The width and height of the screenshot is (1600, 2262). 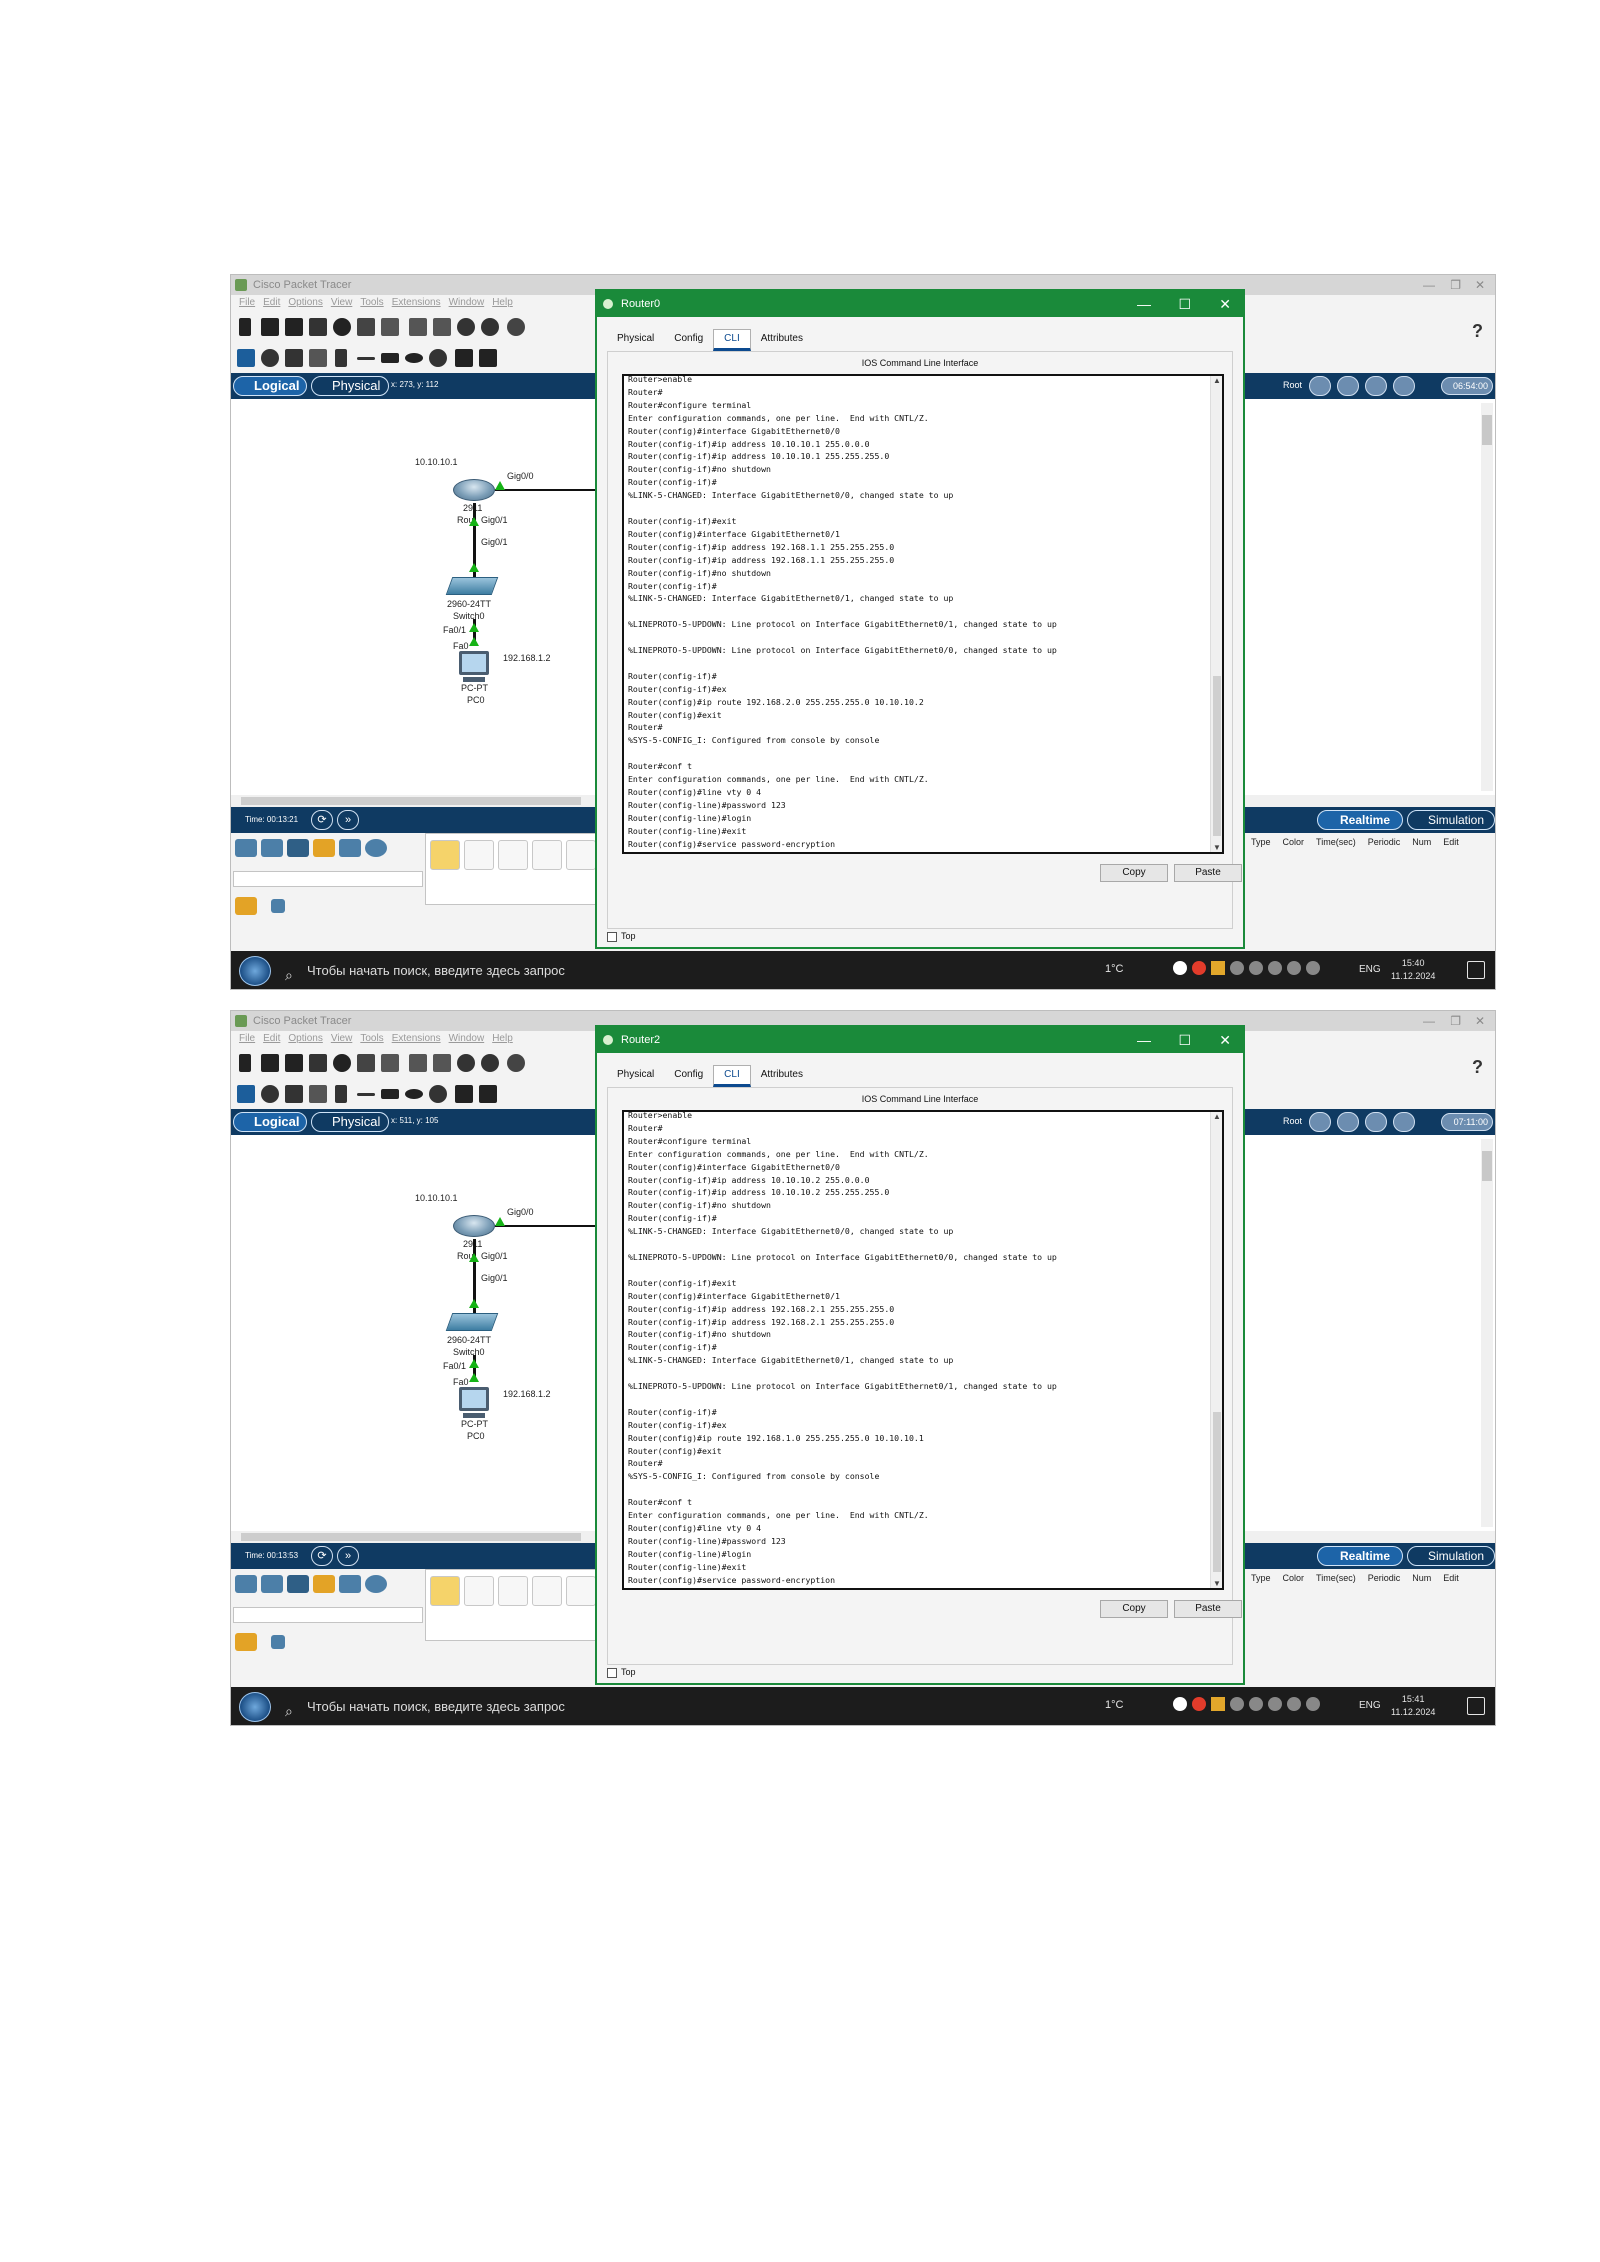 What do you see at coordinates (688, 1075) in the screenshot?
I see `tab-config: Config` at bounding box center [688, 1075].